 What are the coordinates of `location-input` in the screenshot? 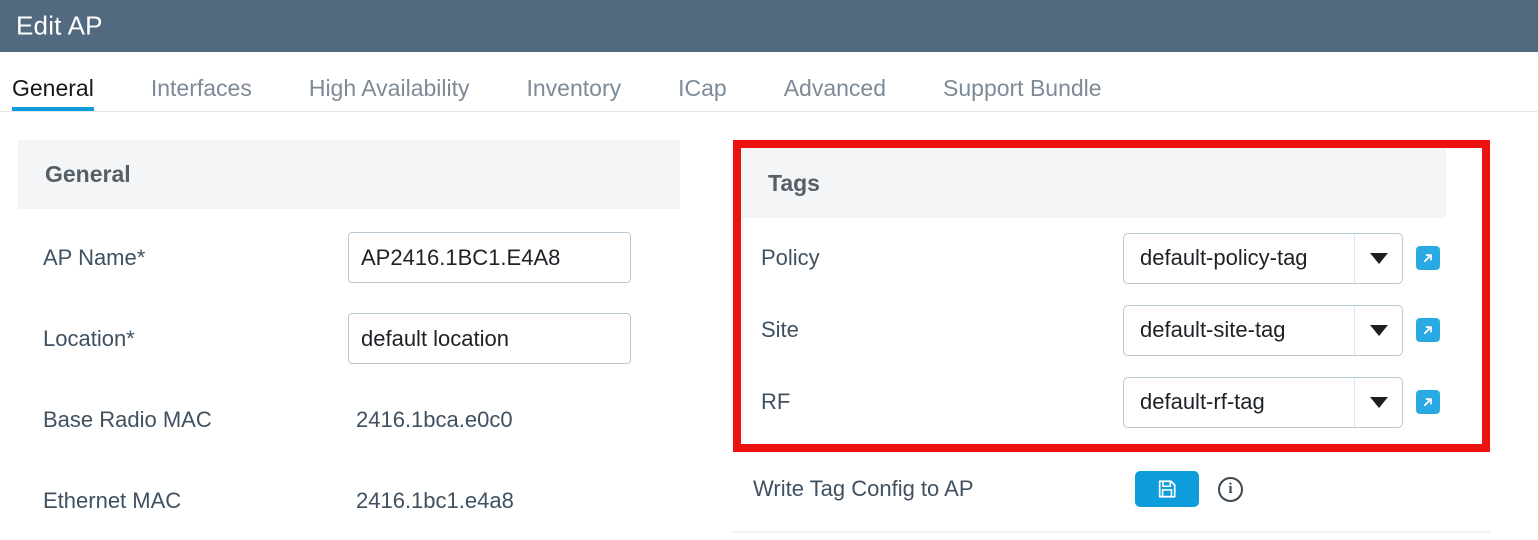 It's located at (489, 338).